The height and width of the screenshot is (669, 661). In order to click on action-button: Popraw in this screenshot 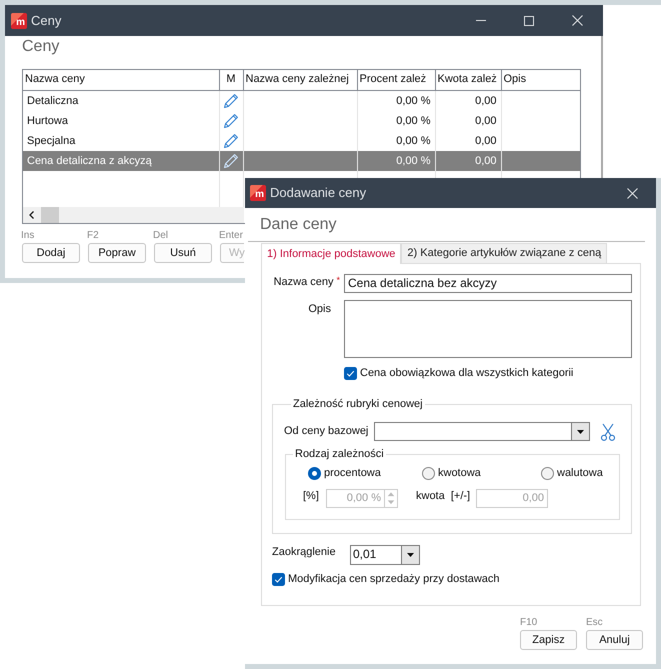, I will do `click(117, 253)`.